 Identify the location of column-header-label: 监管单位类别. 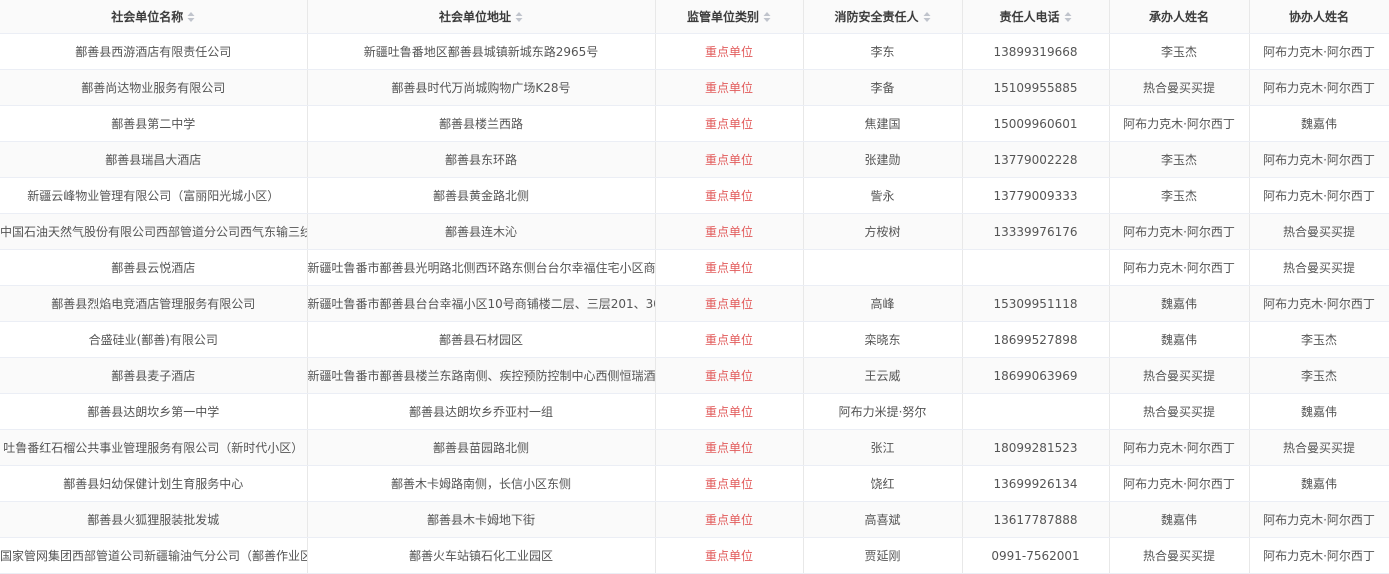
(722, 17).